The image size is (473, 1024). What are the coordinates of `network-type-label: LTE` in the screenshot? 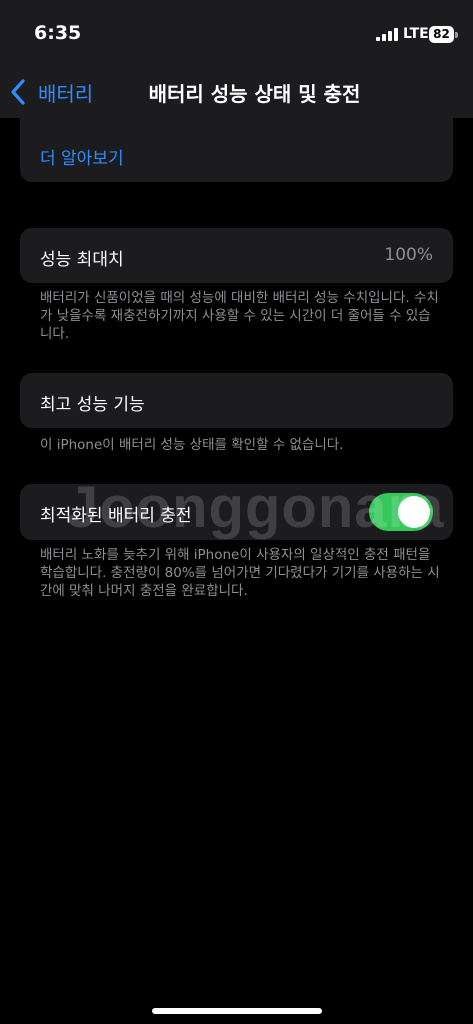 It's located at (416, 34).